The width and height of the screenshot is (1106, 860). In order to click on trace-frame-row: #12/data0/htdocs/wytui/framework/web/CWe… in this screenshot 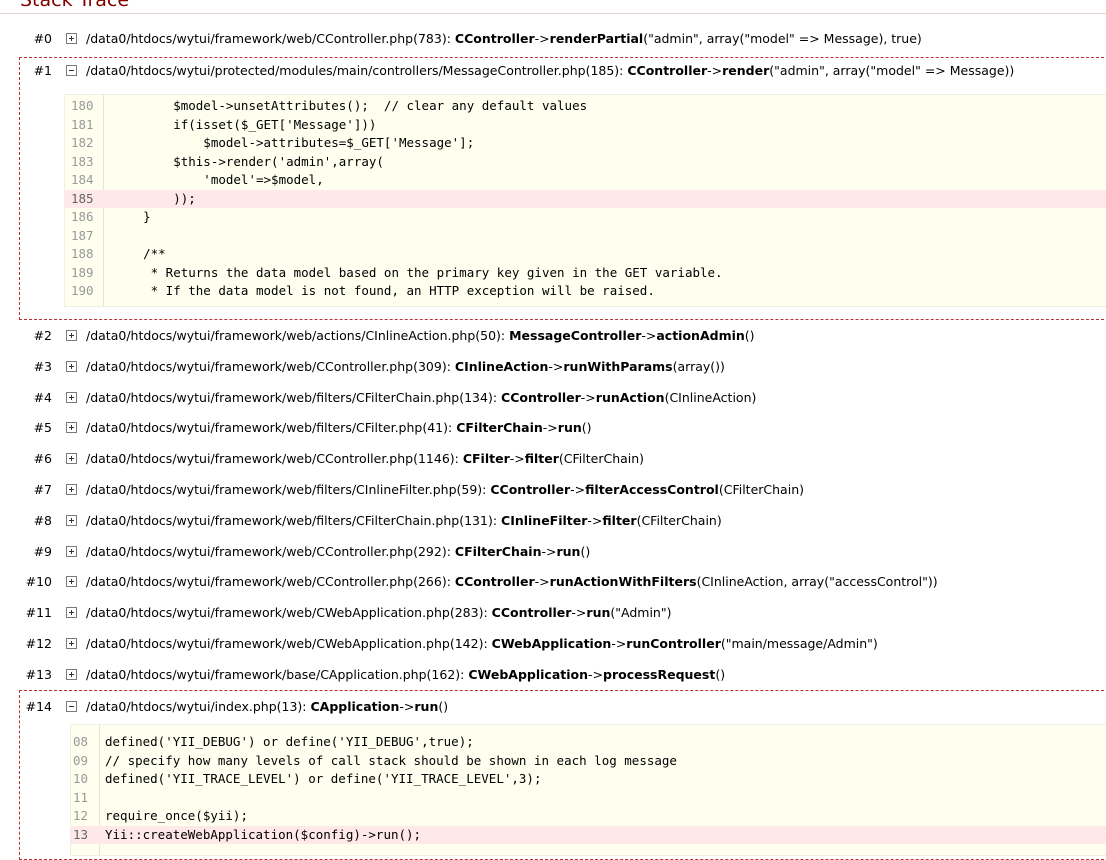, I will do `click(553, 644)`.